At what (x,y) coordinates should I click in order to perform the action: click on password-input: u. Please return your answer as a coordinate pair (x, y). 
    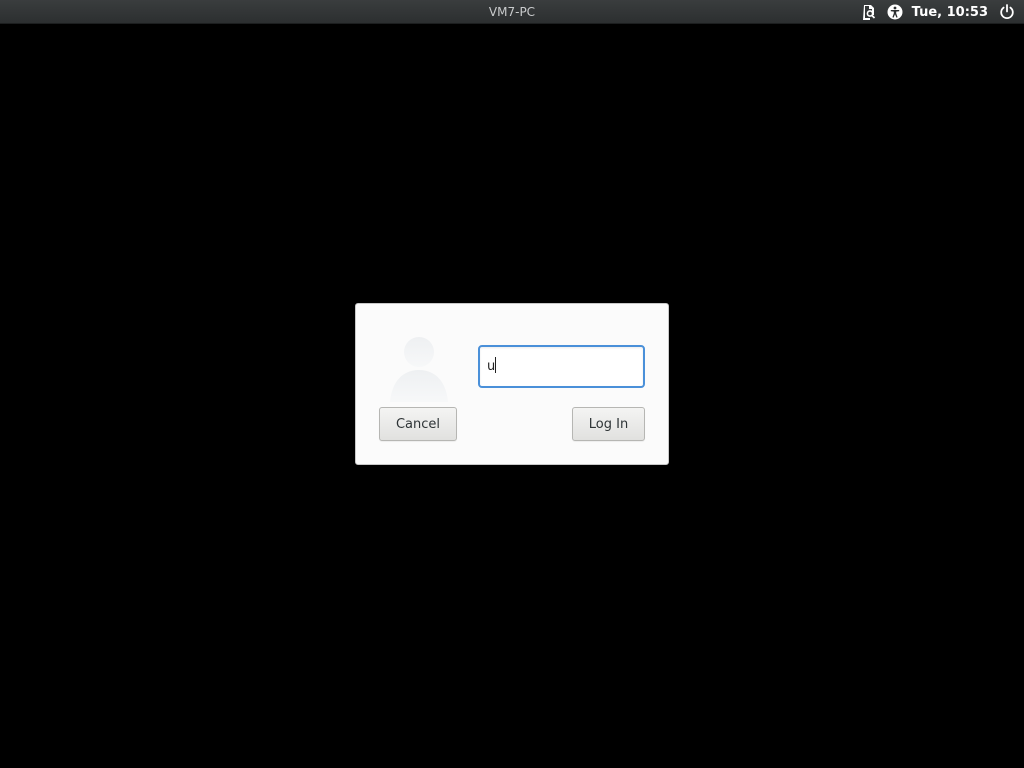
    Looking at the image, I should click on (561, 366).